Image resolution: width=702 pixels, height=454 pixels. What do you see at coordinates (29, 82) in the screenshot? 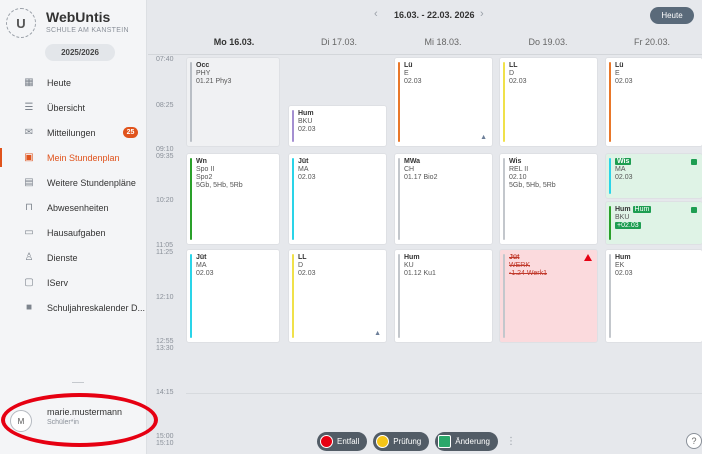
I see `grid-icon: ▦` at bounding box center [29, 82].